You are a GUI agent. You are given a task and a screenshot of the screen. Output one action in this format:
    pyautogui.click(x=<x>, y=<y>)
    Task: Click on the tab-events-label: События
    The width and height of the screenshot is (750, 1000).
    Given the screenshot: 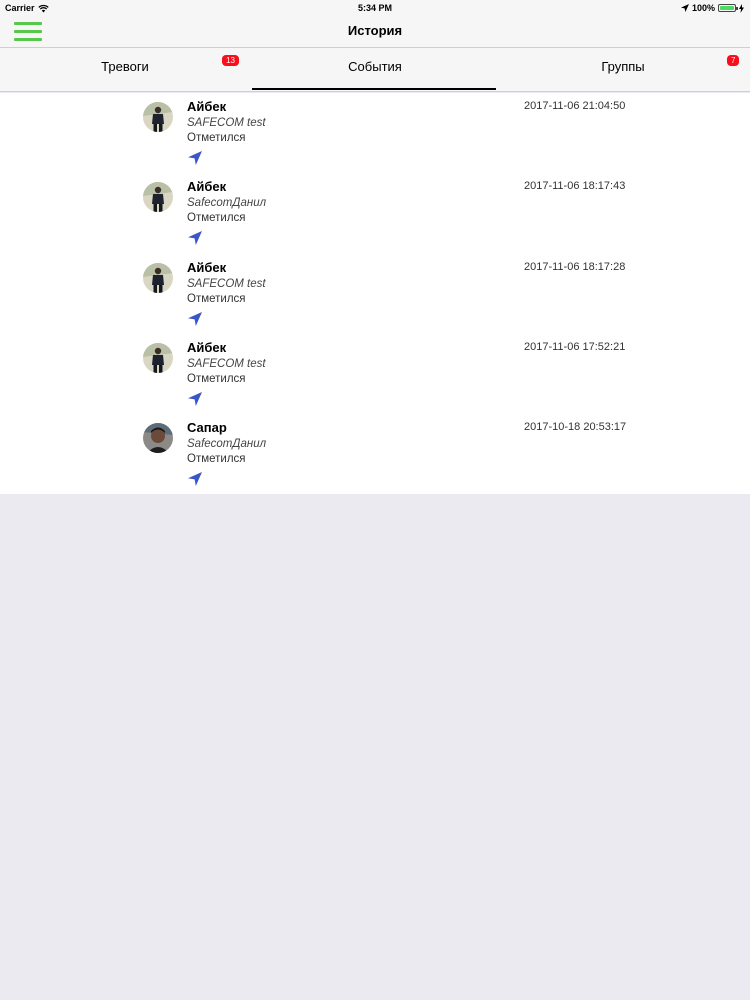 What is the action you would take?
    pyautogui.click(x=375, y=66)
    